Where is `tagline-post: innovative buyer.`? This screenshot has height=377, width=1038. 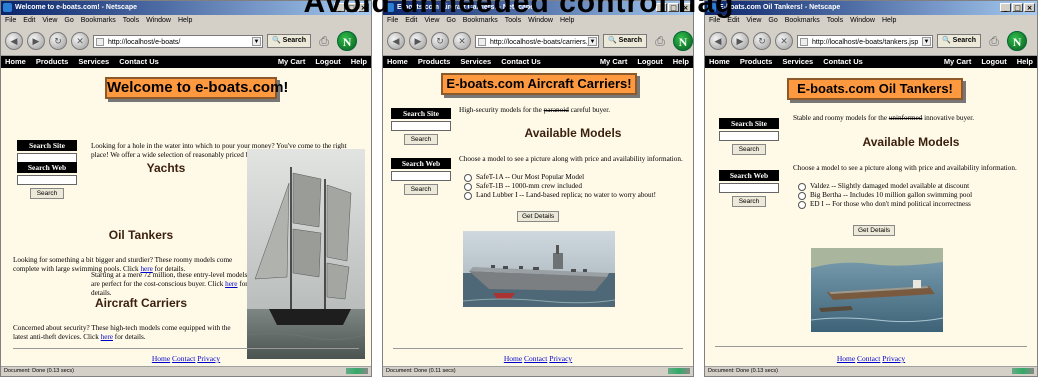 tagline-post: innovative buyer. is located at coordinates (948, 118).